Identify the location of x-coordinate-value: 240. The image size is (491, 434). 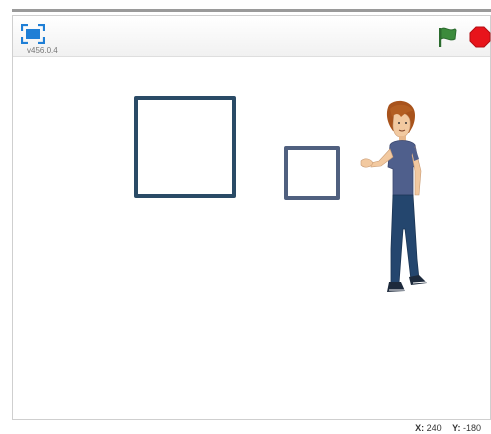
(434, 428).